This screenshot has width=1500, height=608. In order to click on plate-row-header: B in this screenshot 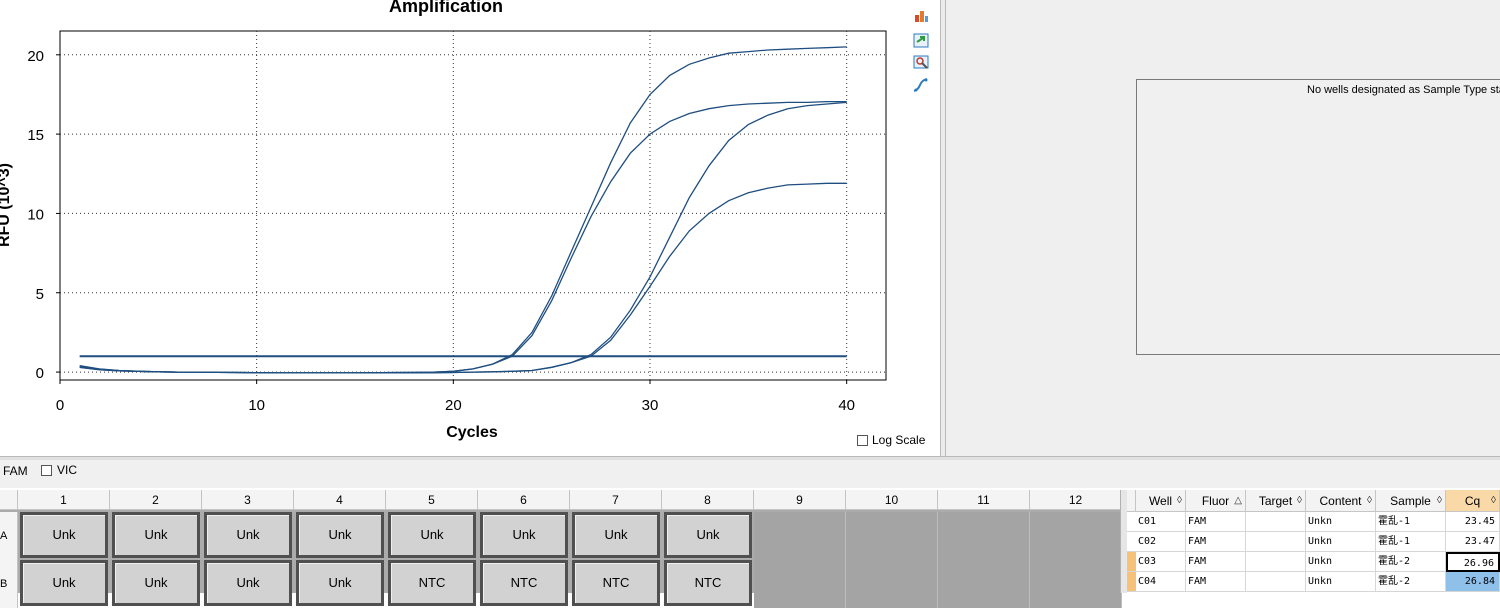, I will do `click(9, 584)`.